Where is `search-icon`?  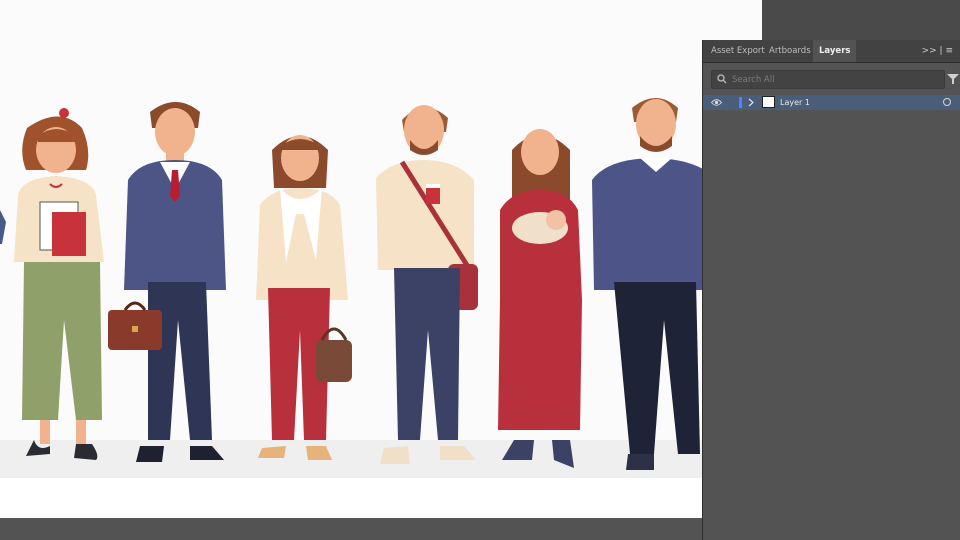
search-icon is located at coordinates (722, 79).